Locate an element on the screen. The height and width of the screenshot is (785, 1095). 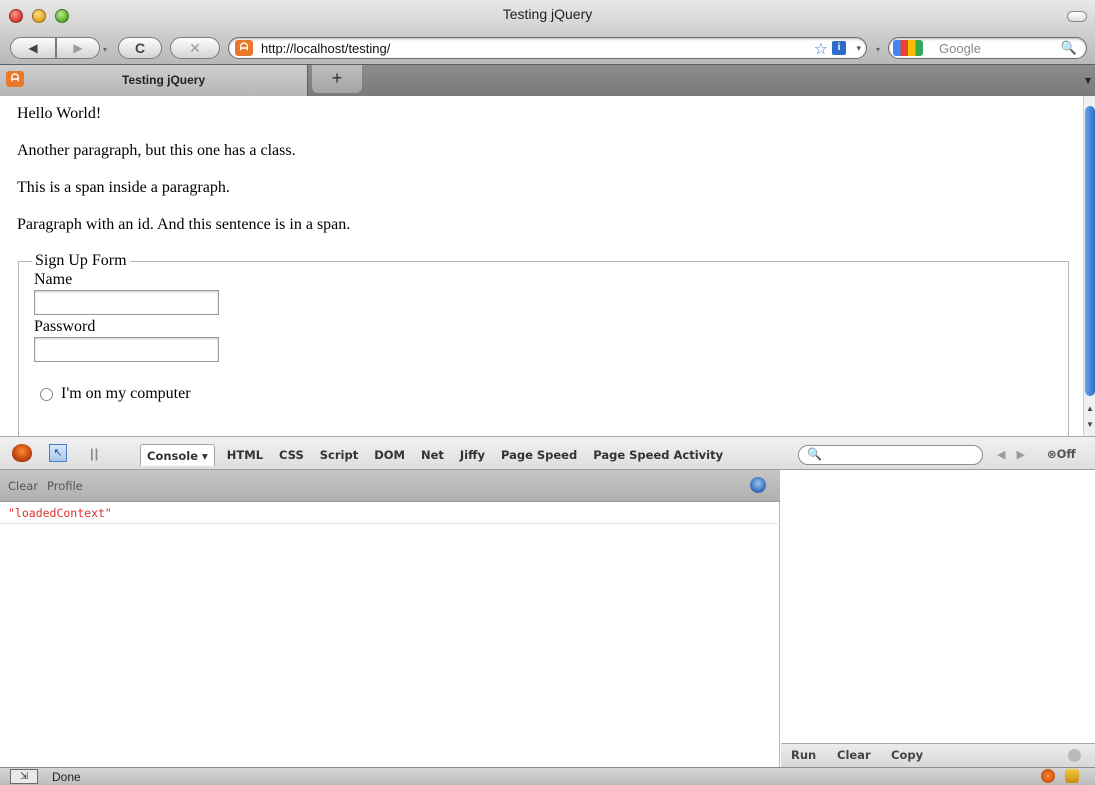
firebug-tab-jiffy: Jiffy is located at coordinates (472, 455).